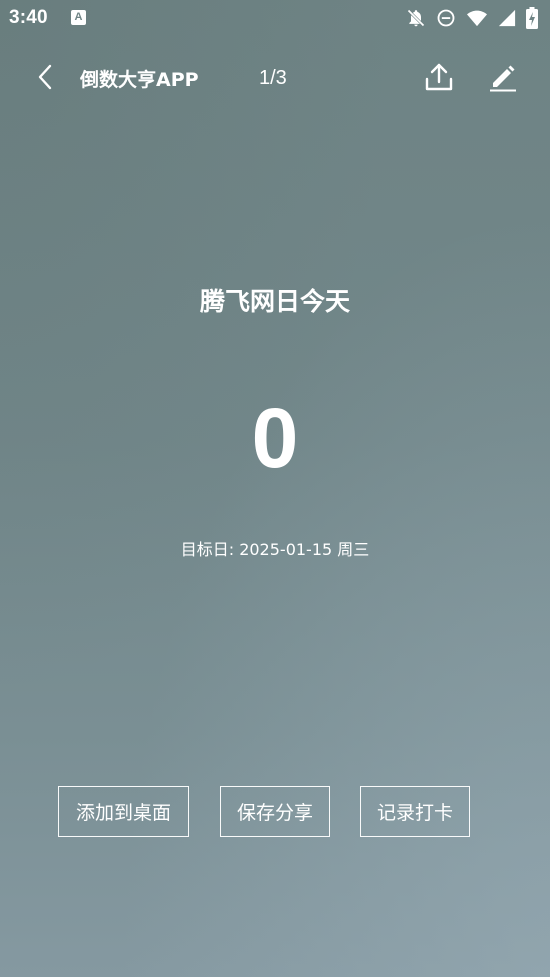 The width and height of the screenshot is (550, 977). I want to click on target-date: 目标日: 2025-01-15 周三, so click(275, 549).